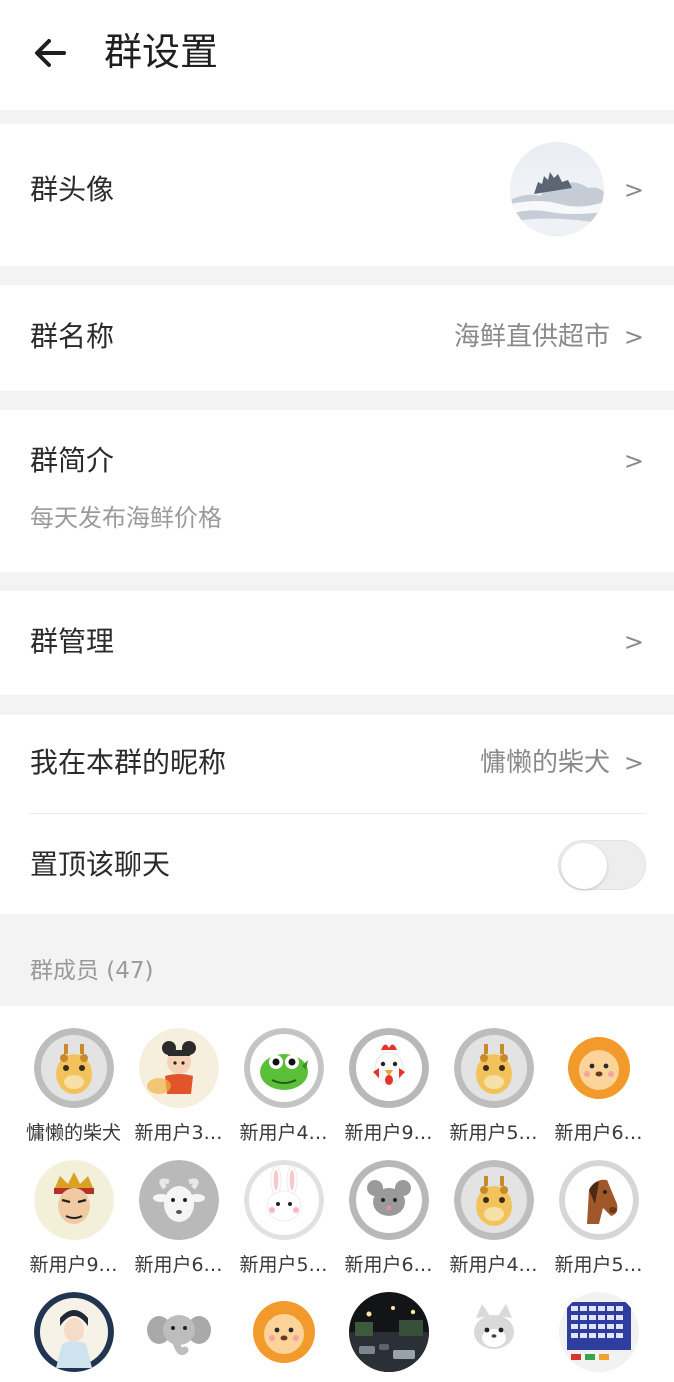 The height and width of the screenshot is (1382, 674). Describe the element at coordinates (51, 53) in the screenshot. I see `arrow-left-icon` at that location.